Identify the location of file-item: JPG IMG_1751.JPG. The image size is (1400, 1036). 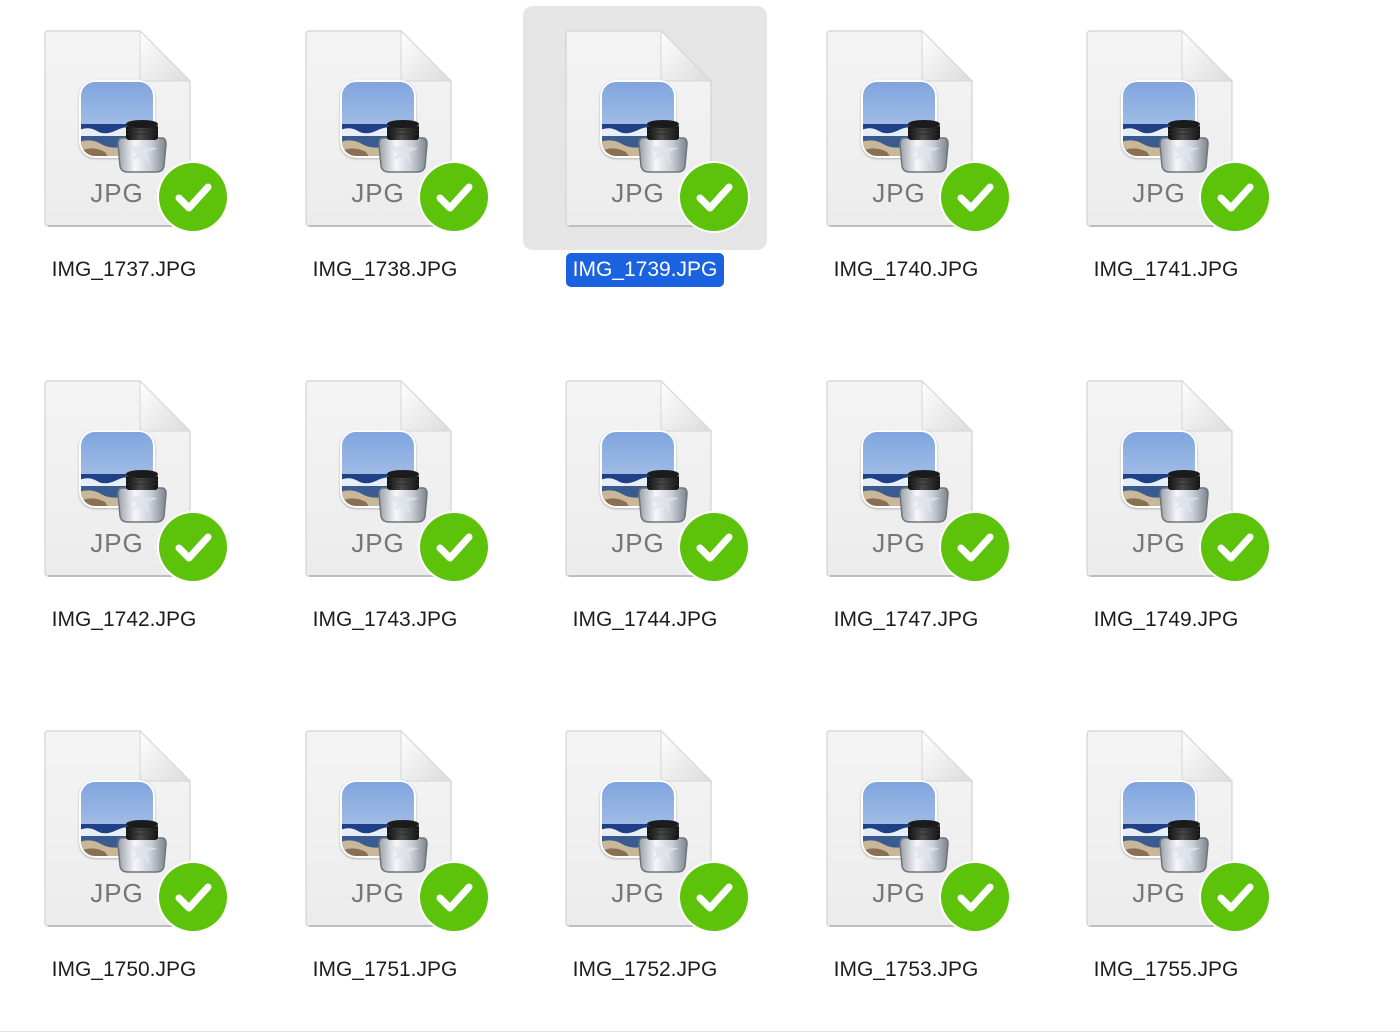
(393, 850).